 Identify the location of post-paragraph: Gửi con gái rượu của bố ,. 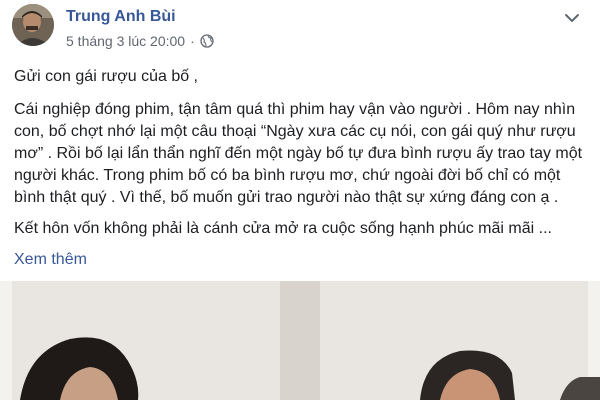
(106, 76).